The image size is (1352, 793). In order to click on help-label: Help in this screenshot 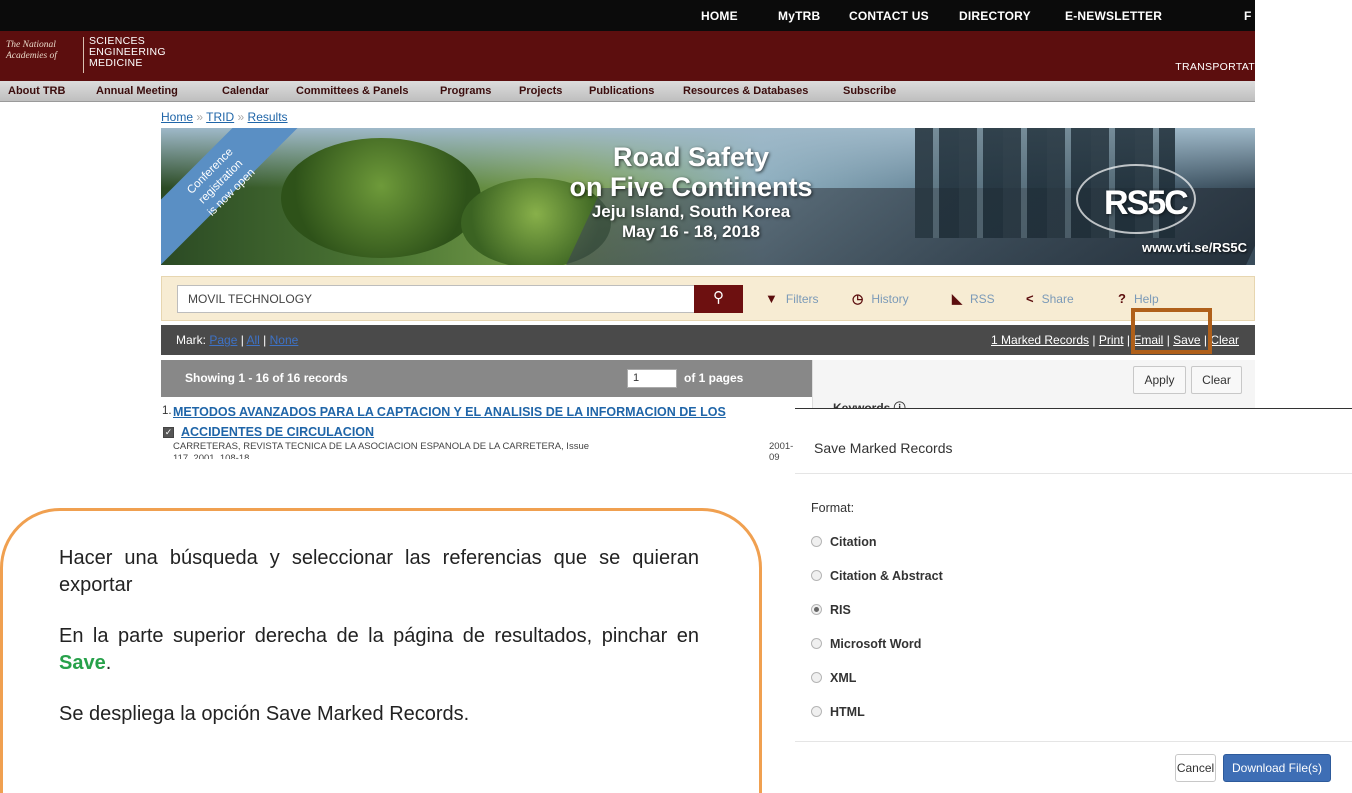, I will do `click(1146, 299)`.